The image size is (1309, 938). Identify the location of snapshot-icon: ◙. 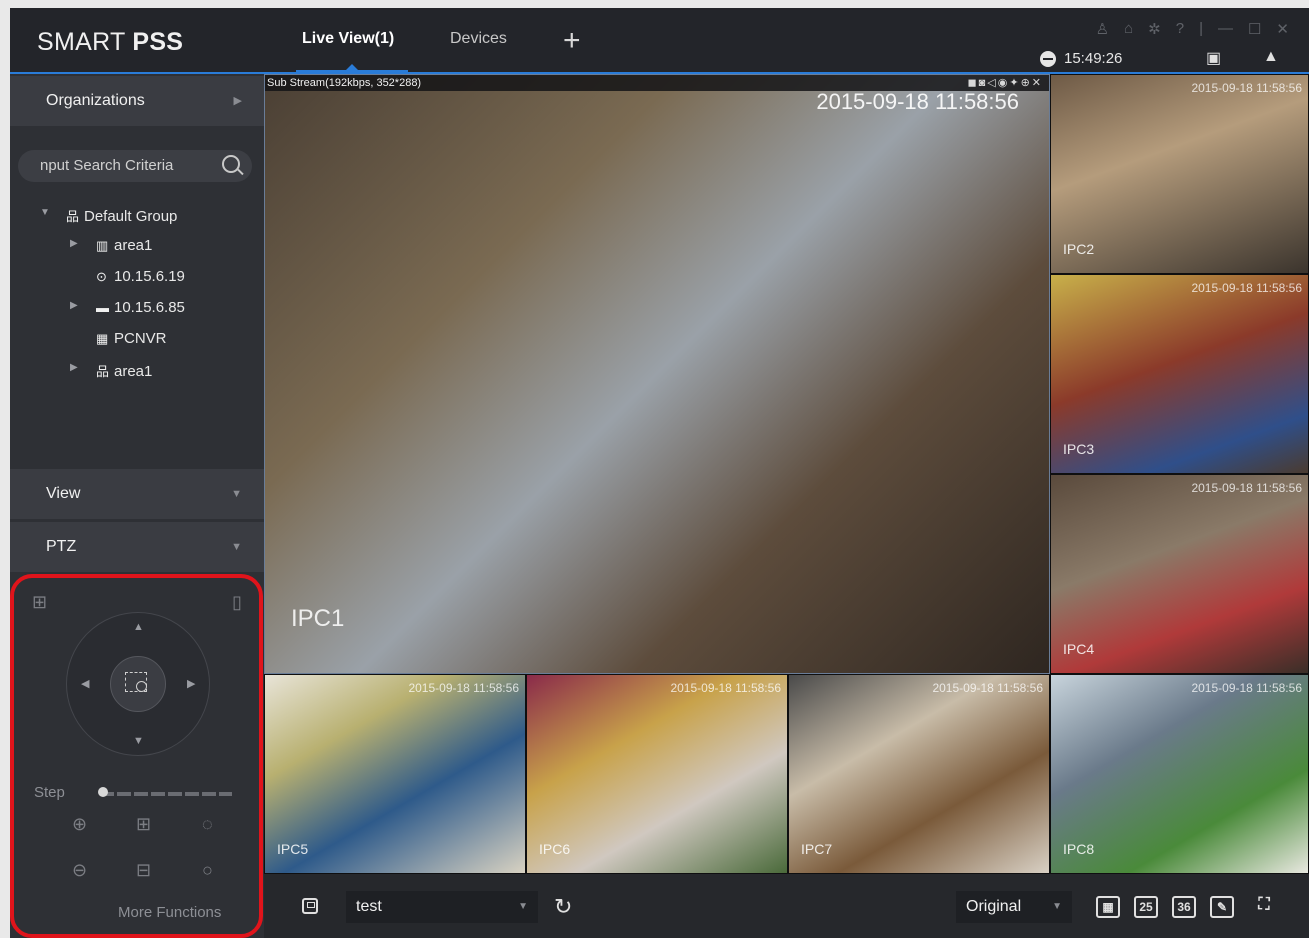
(983, 83).